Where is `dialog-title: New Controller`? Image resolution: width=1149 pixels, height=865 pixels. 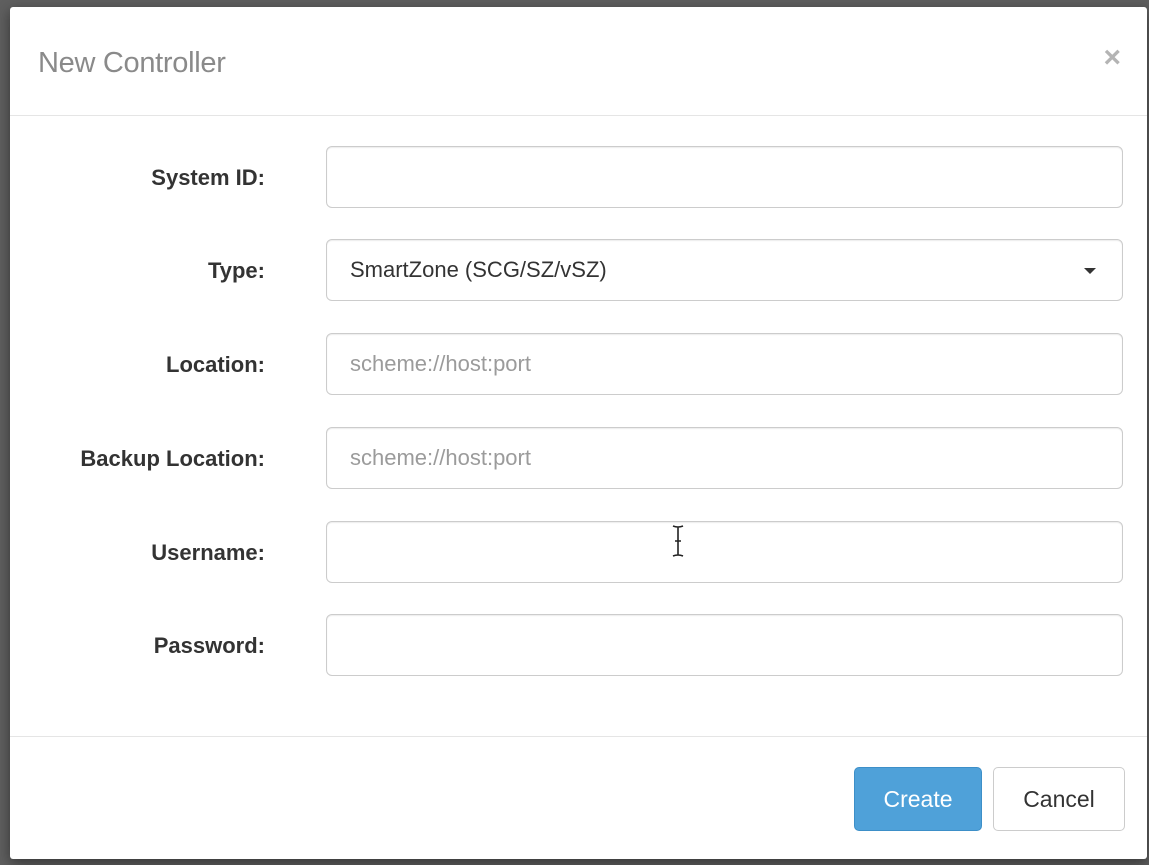 dialog-title: New Controller is located at coordinates (132, 63).